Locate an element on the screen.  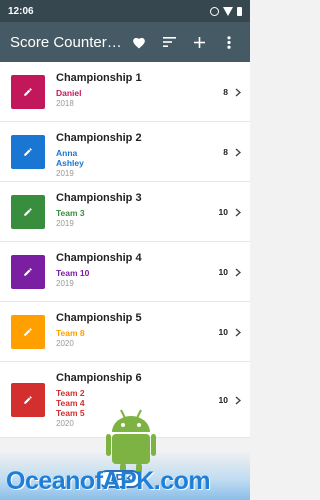
championship-row: Championship 5 Team 8 2020 10 is located at coordinates (125, 332).